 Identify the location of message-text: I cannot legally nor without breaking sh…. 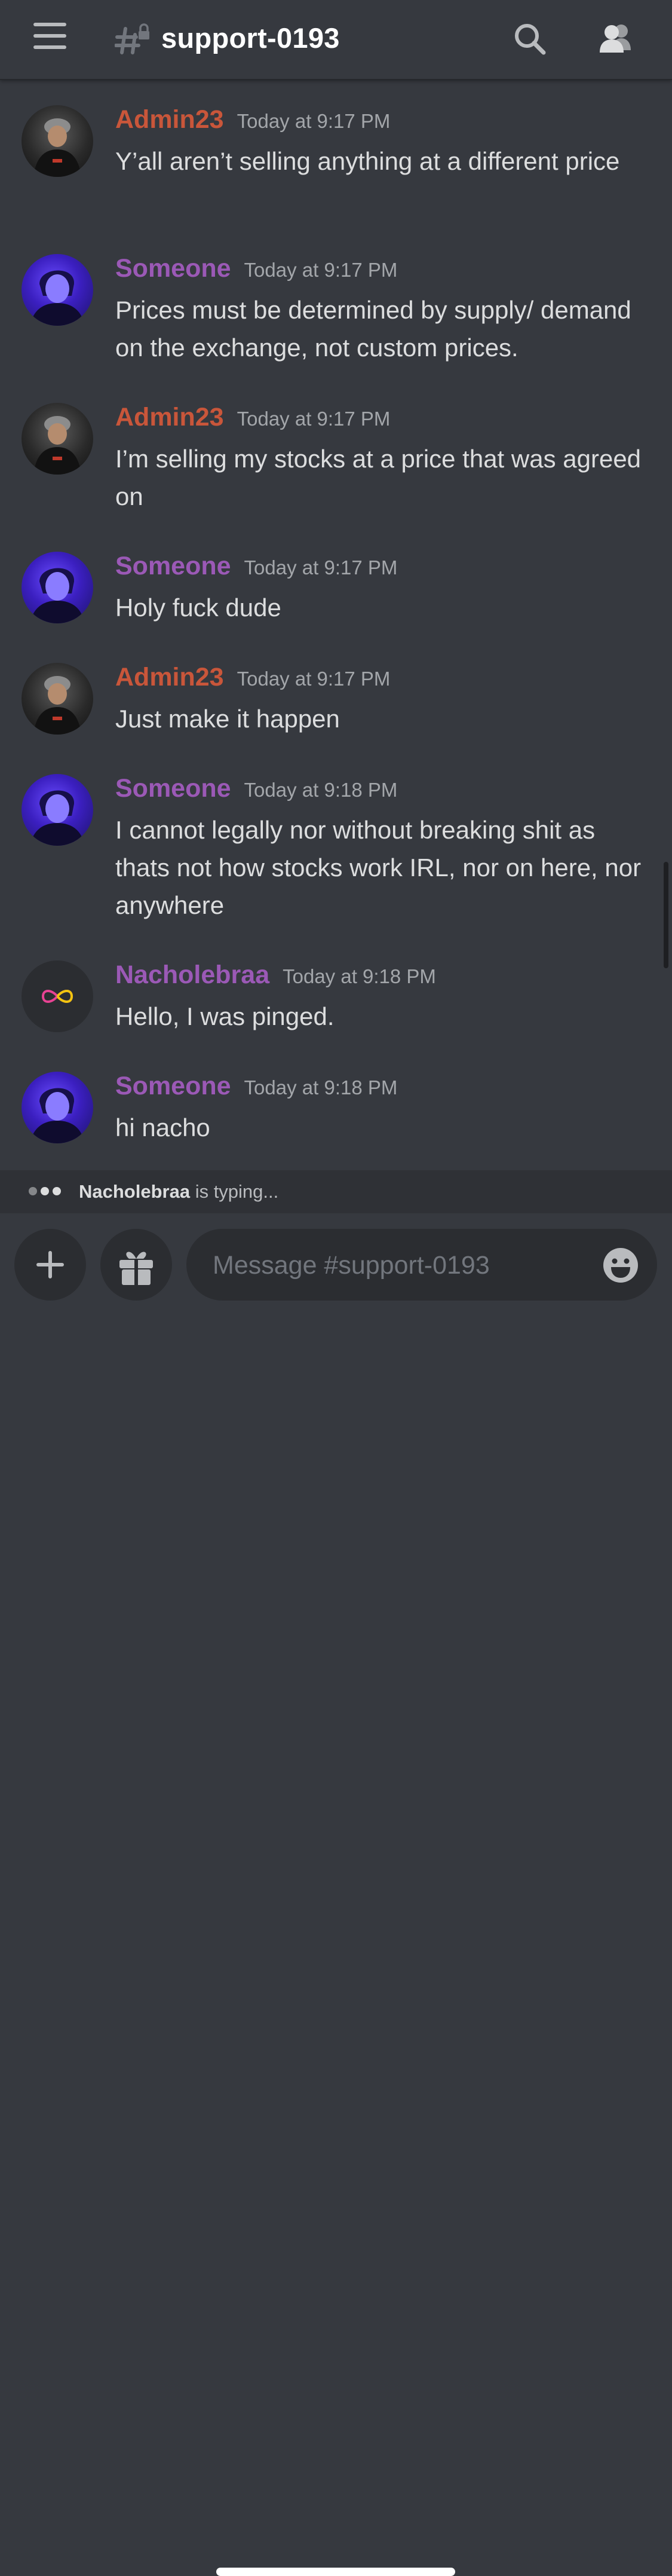
(378, 867).